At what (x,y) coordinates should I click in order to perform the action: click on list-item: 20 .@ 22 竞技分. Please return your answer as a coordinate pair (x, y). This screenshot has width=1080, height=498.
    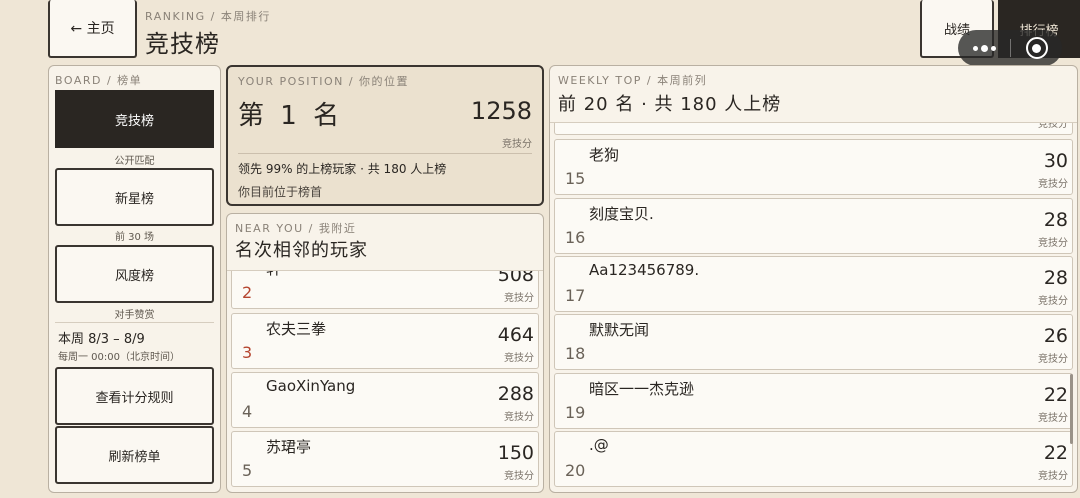
    Looking at the image, I should click on (813, 459).